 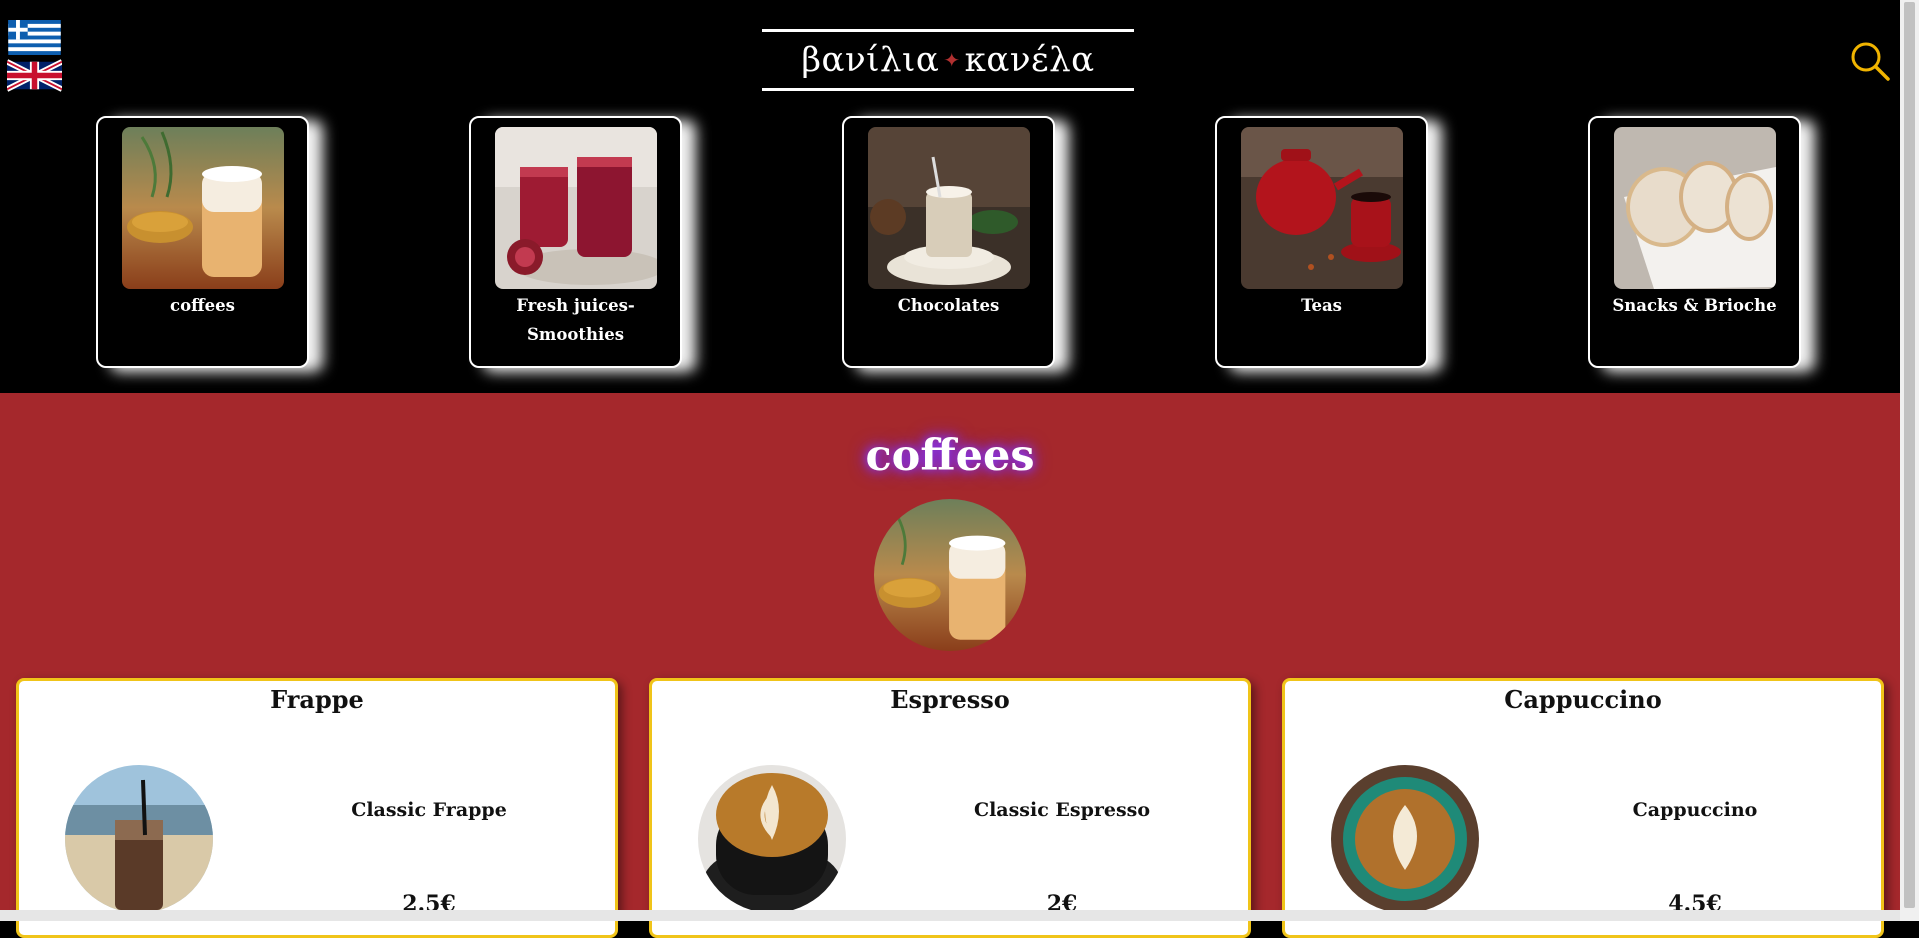 I want to click on product-title: Frappe, so click(x=317, y=699).